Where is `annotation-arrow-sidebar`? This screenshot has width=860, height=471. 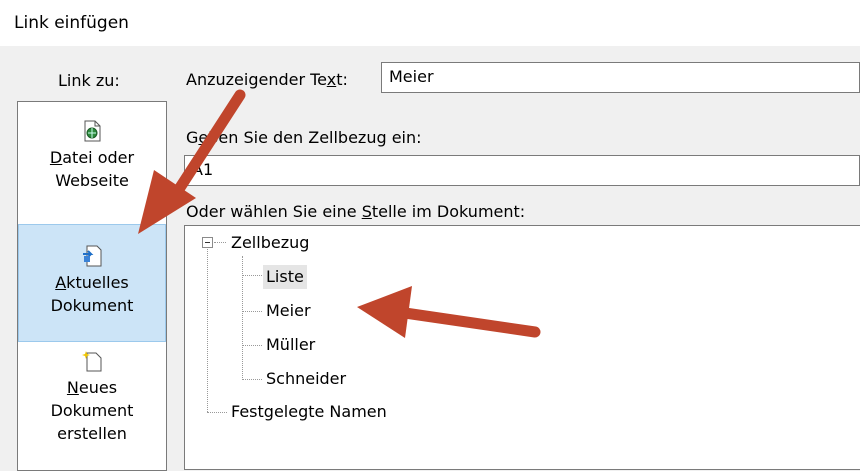 annotation-arrow-sidebar is located at coordinates (192, 161).